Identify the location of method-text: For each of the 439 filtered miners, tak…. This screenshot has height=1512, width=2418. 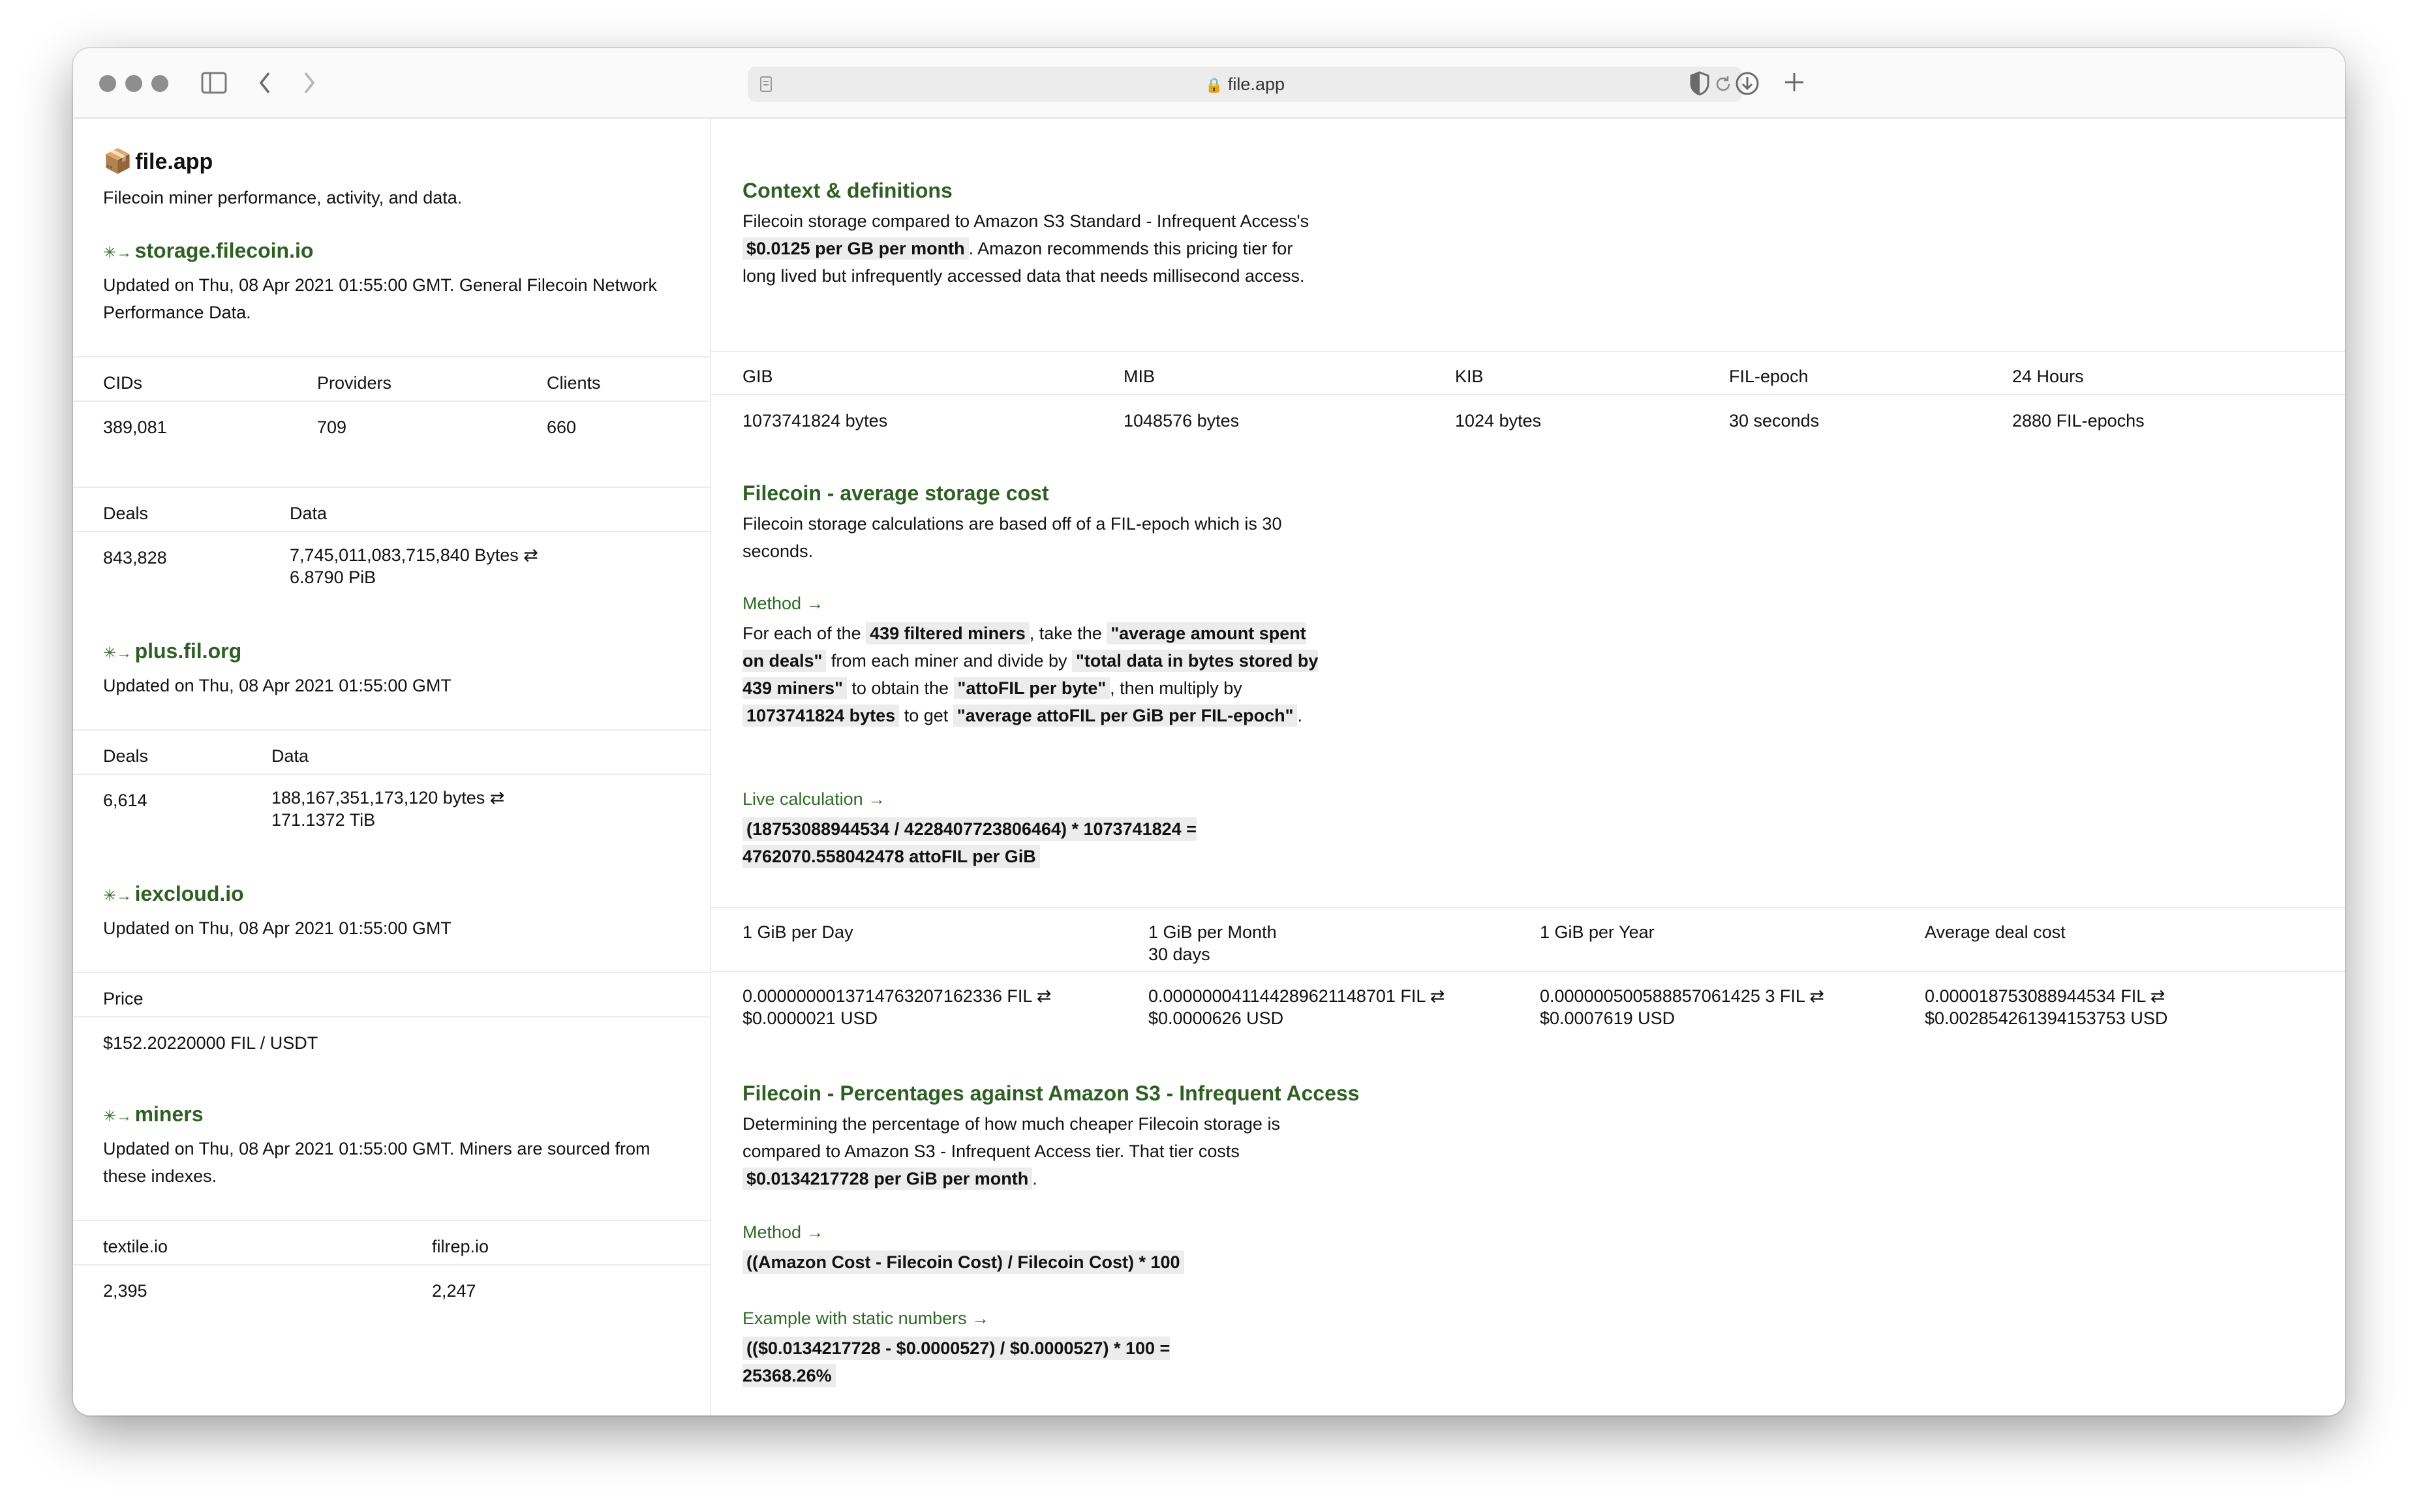
(1030, 674).